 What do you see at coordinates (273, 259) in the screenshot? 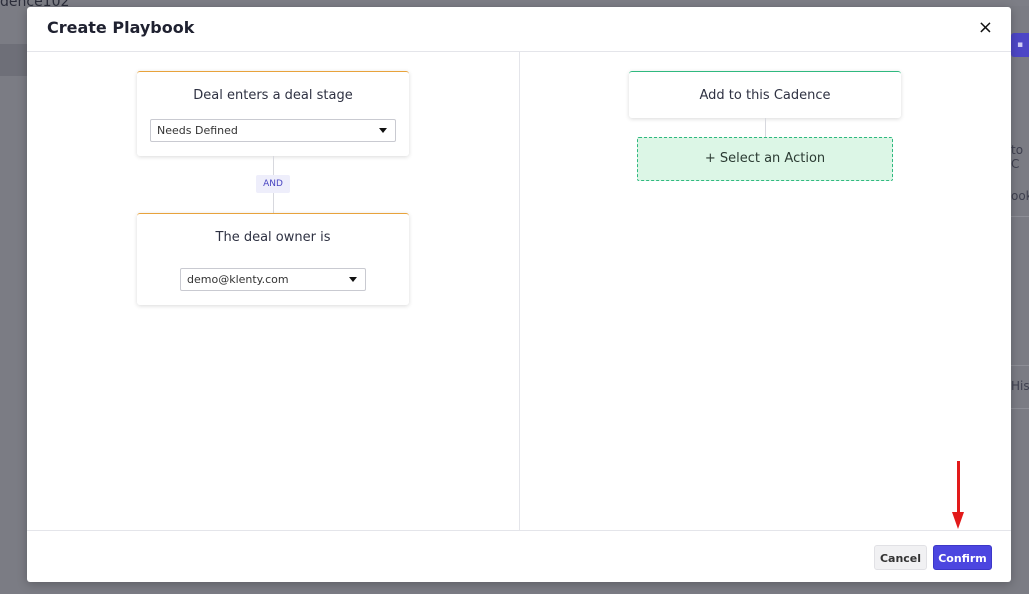
I see `trigger-card-deal-owner: The deal owner is demo@klenty.com` at bounding box center [273, 259].